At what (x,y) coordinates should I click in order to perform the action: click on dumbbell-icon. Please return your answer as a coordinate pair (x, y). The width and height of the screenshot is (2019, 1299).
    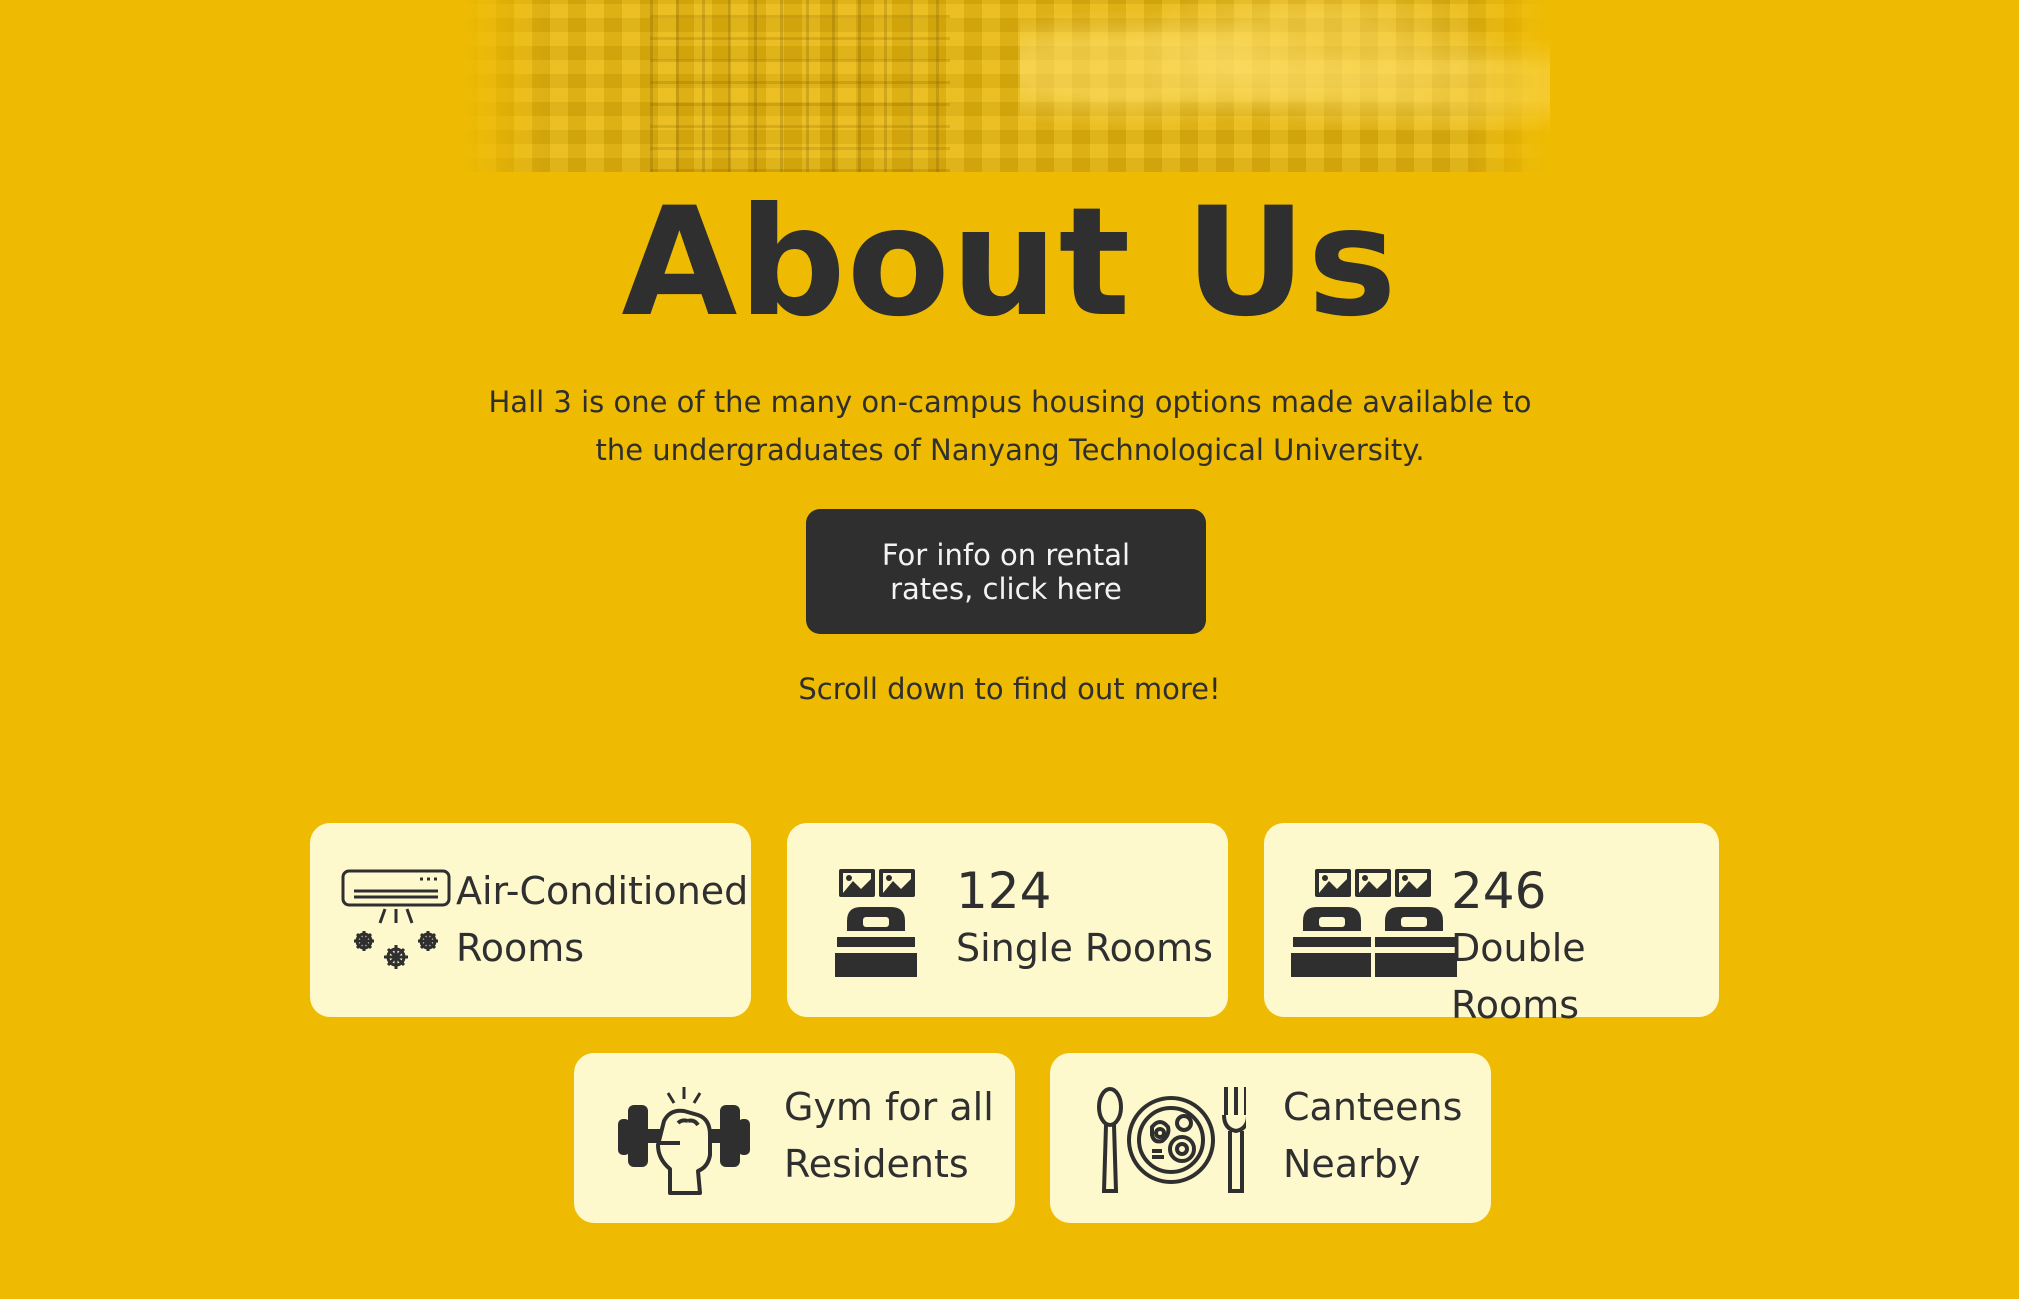
    Looking at the image, I should click on (684, 1140).